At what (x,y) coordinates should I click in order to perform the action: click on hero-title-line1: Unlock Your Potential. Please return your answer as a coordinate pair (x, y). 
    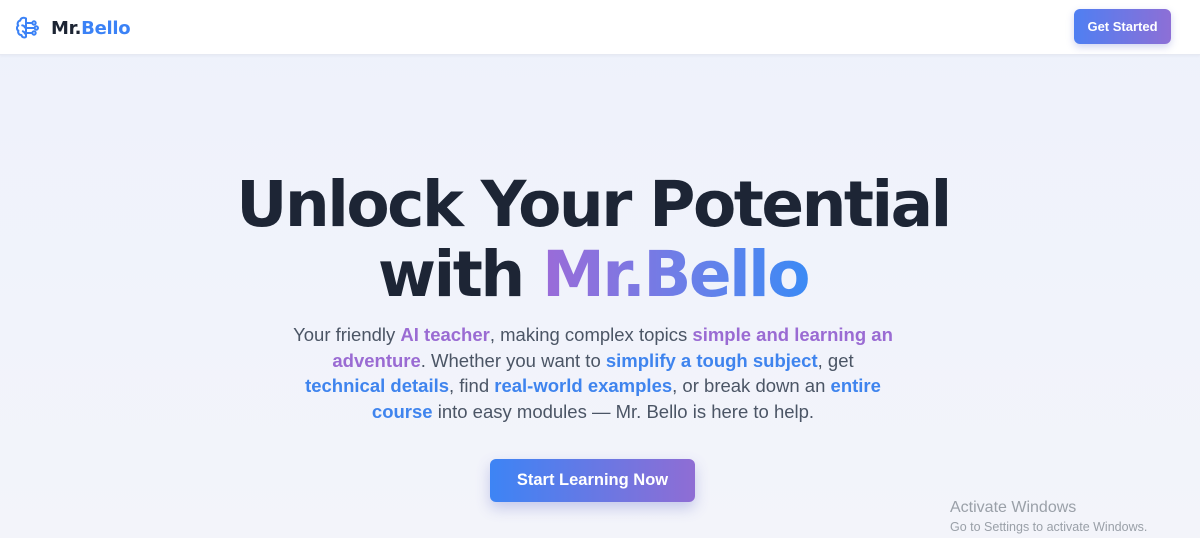
    Looking at the image, I should click on (594, 204).